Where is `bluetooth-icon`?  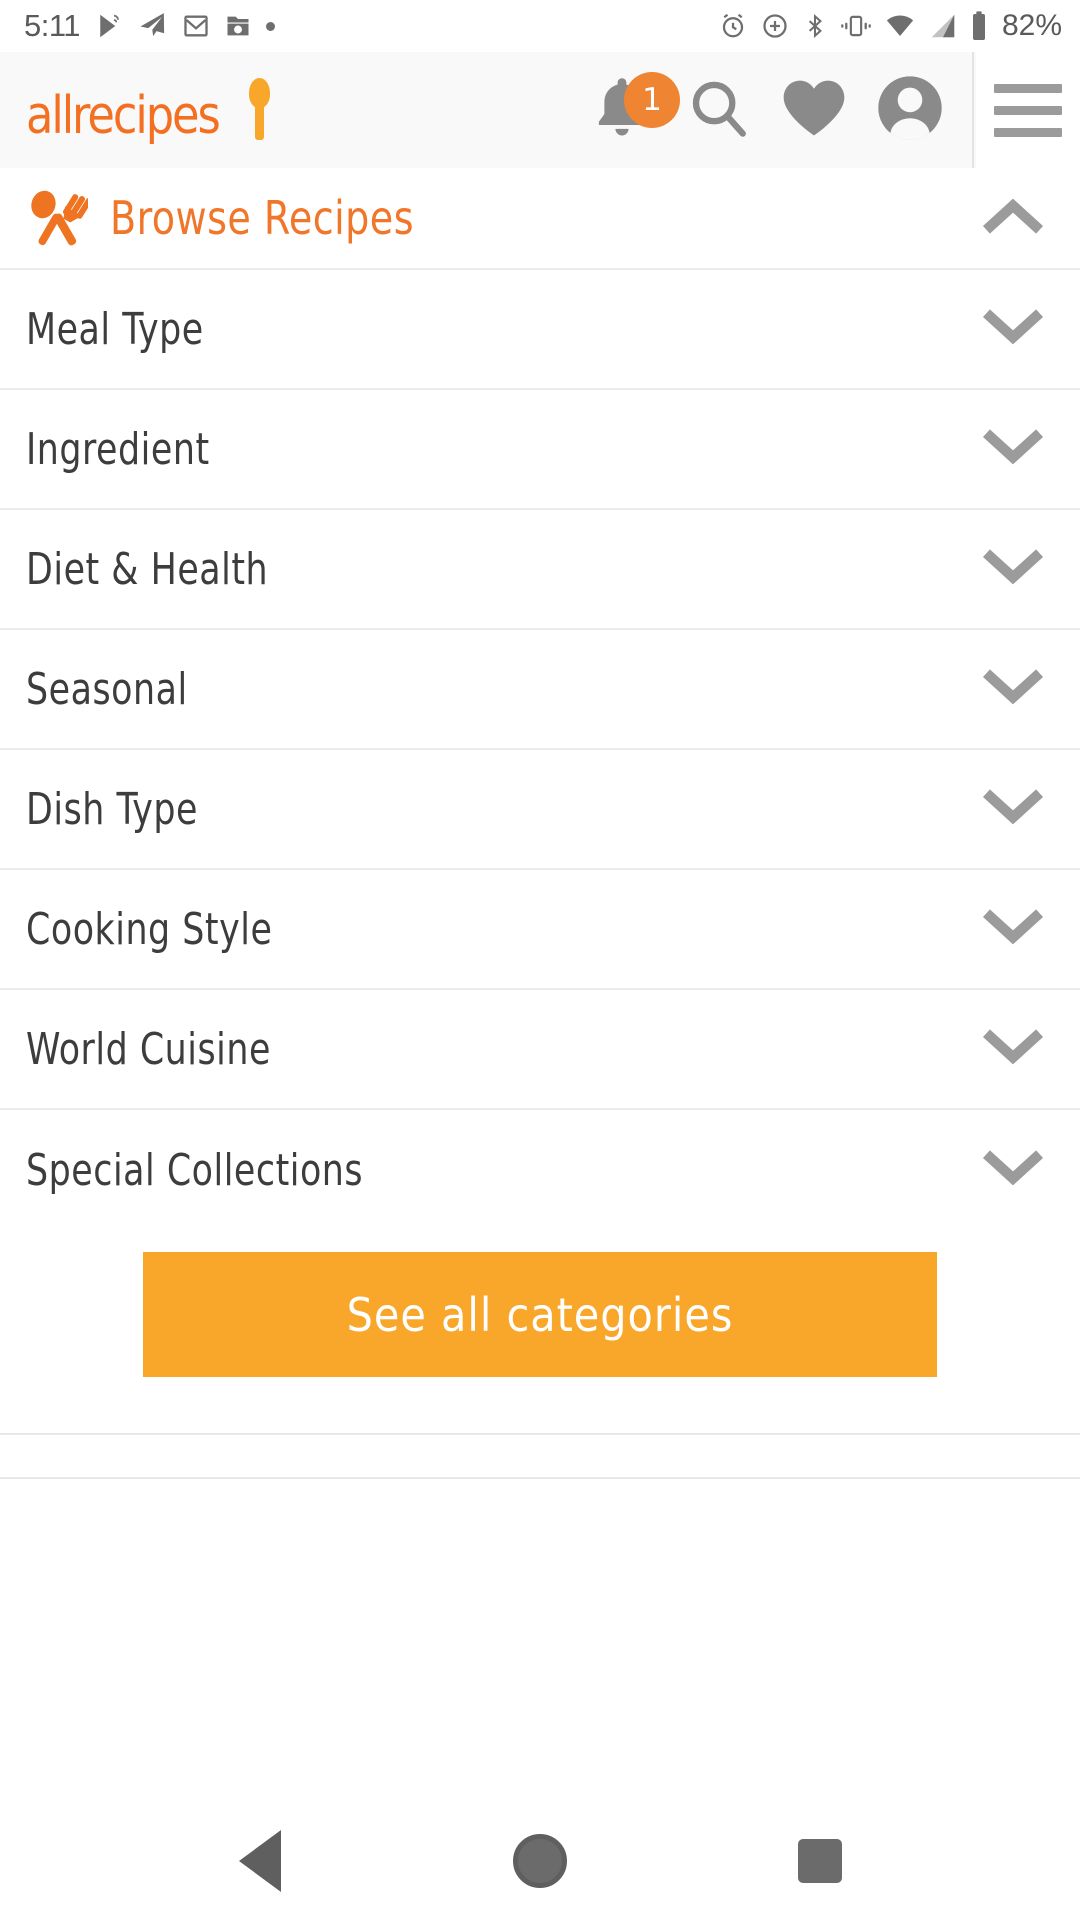 bluetooth-icon is located at coordinates (815, 26).